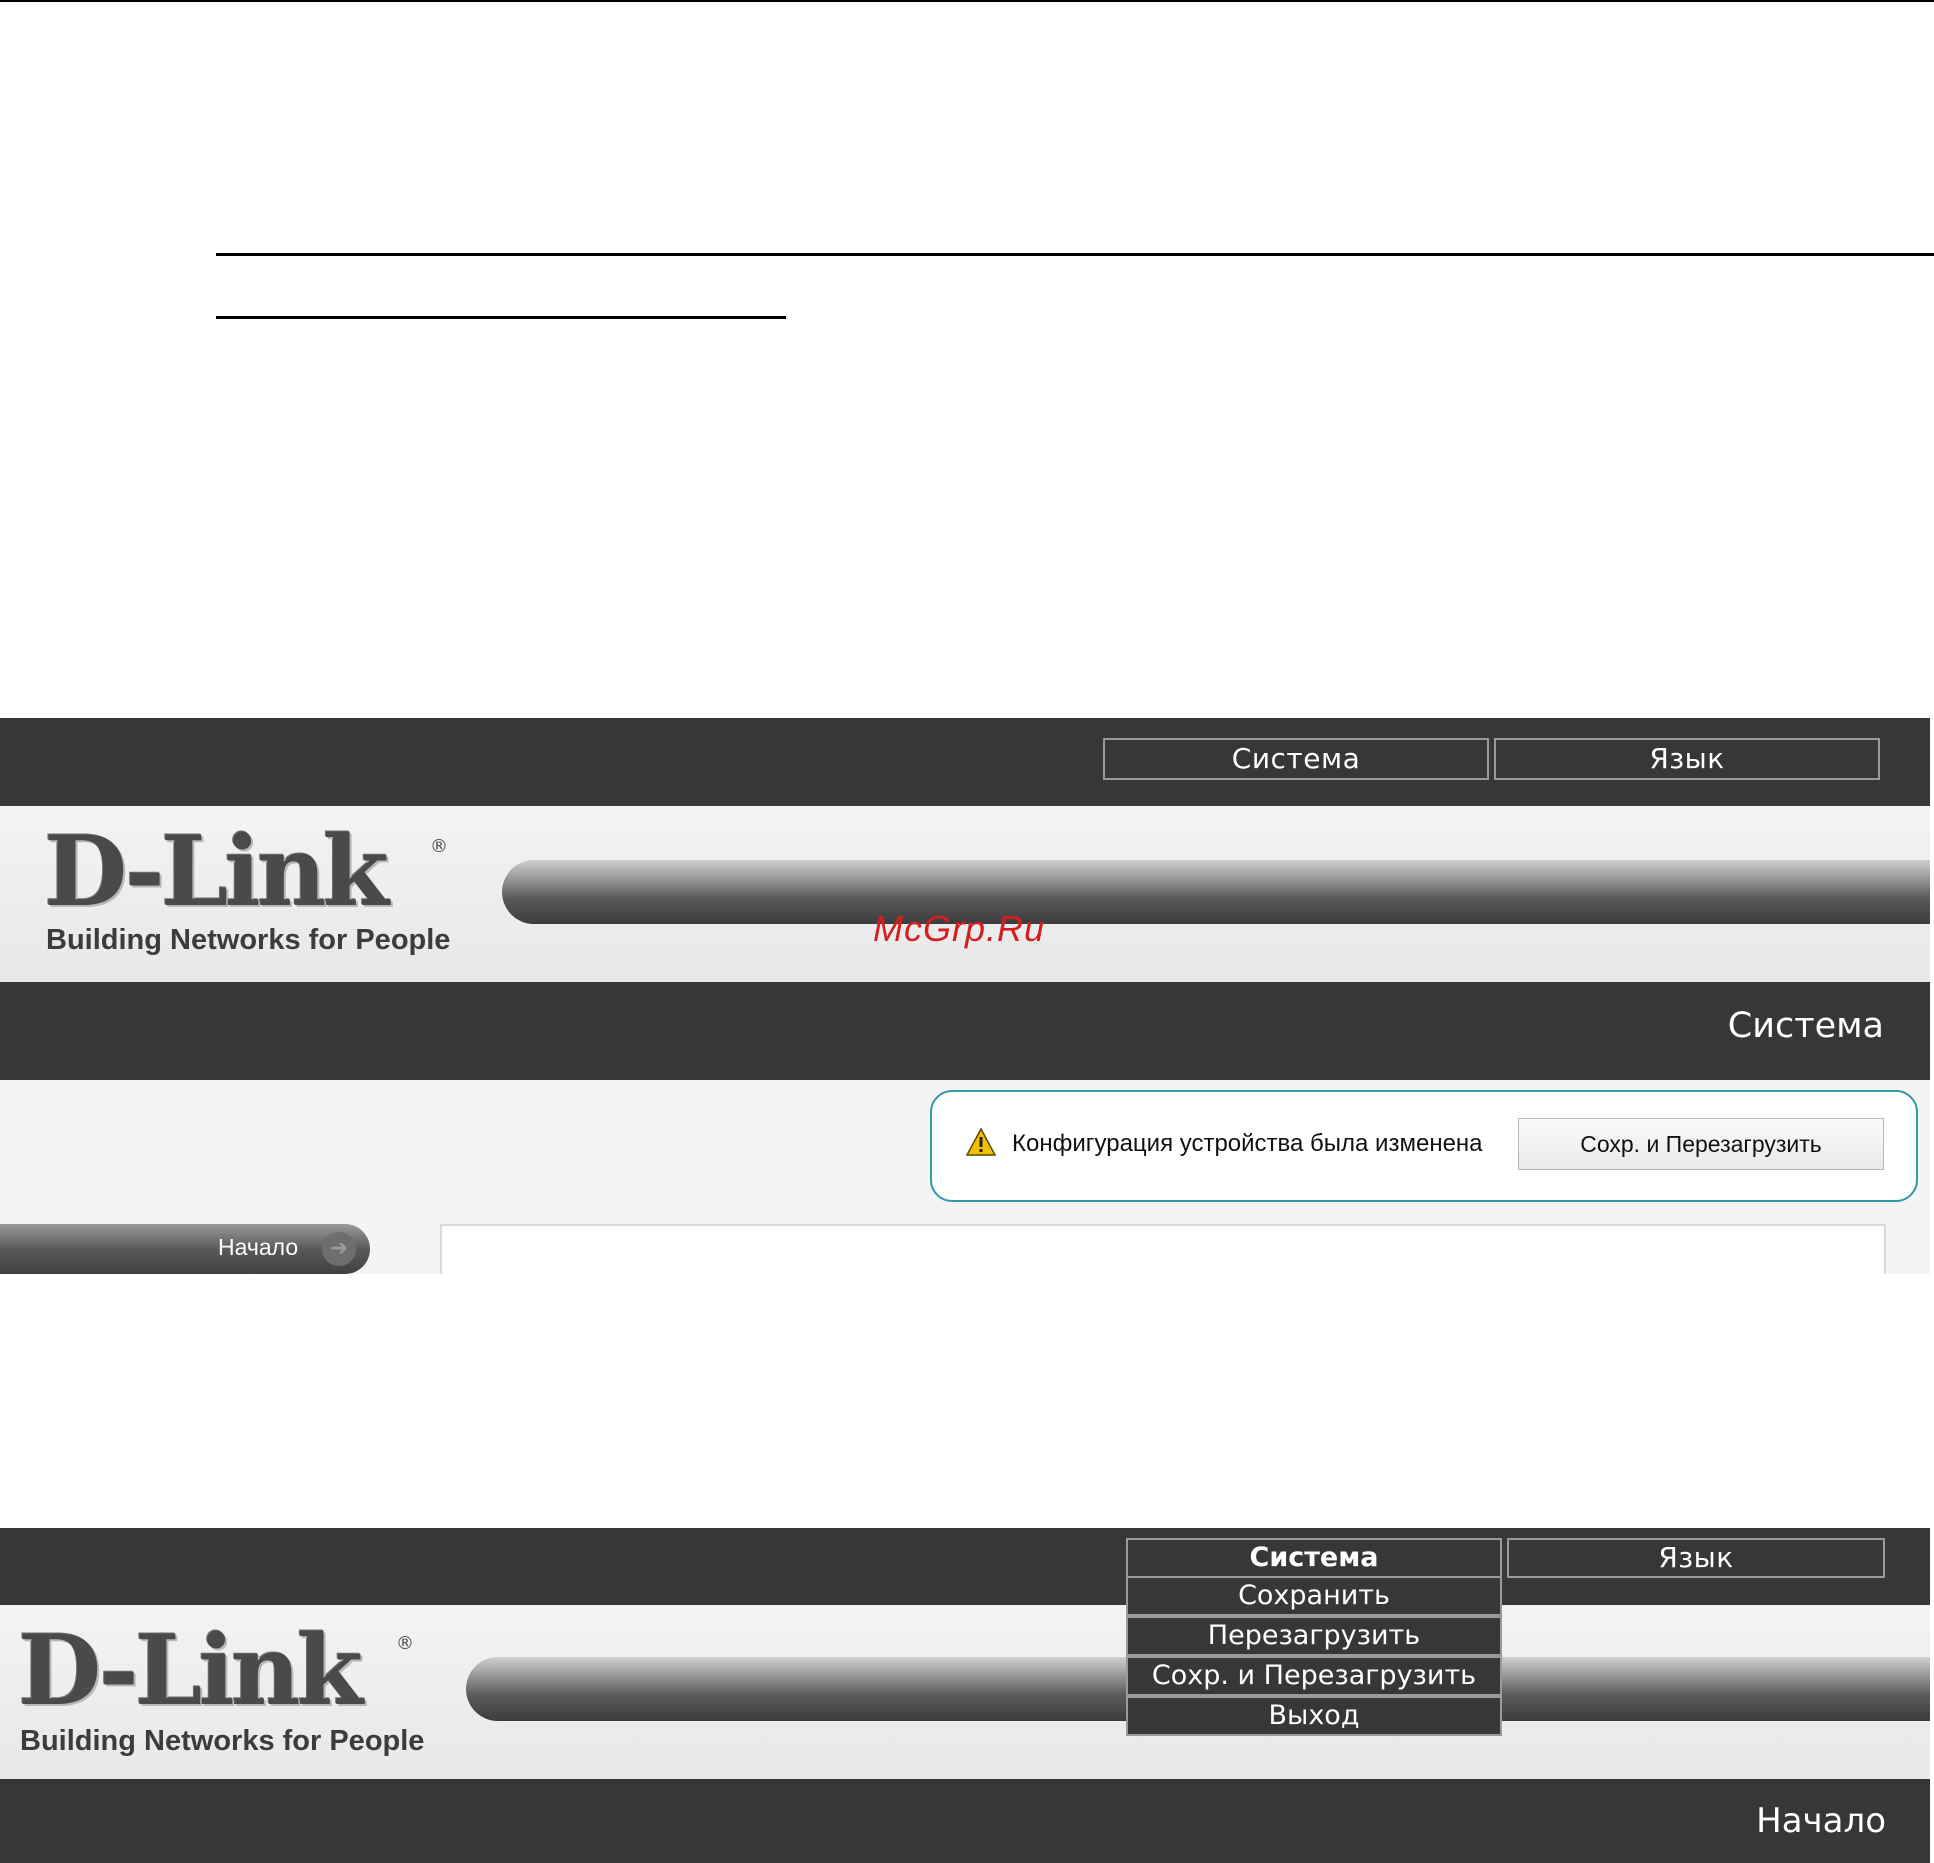 This screenshot has height=1863, width=1934. Describe the element at coordinates (185, 1249) in the screenshot. I see `sidebar-home-item: Начало ➜` at that location.